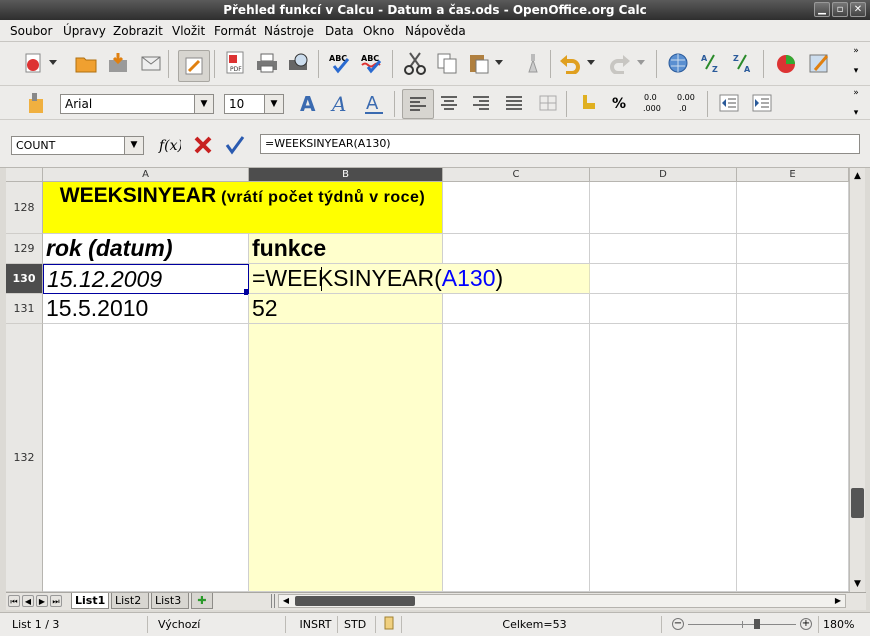  What do you see at coordinates (169, 145) in the screenshot?
I see `function-wizard-icon: f(x)` at bounding box center [169, 145].